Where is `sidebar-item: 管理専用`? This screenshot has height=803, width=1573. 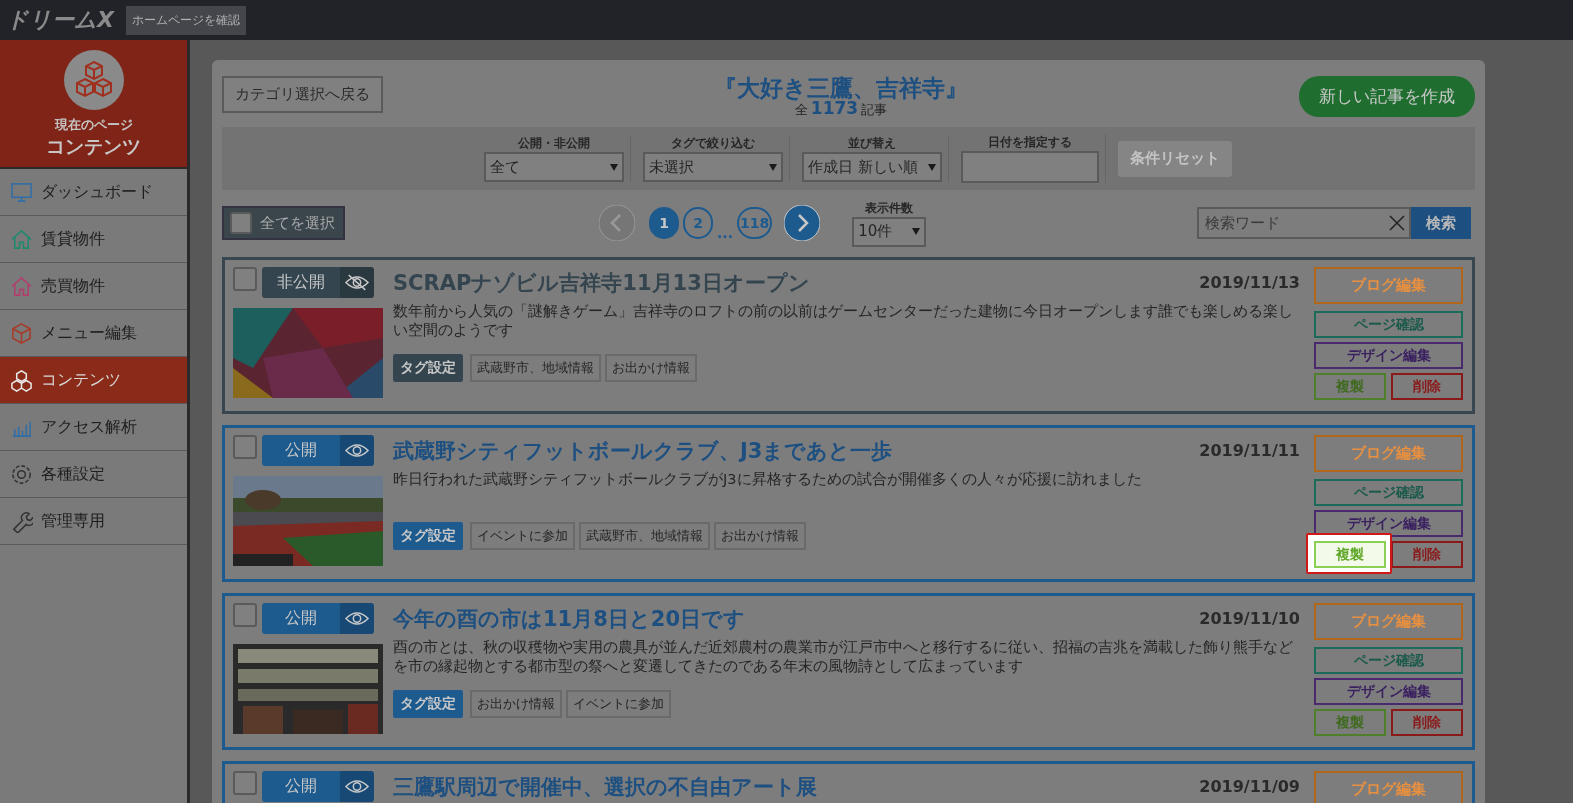
sidebar-item: 管理専用 is located at coordinates (93, 521).